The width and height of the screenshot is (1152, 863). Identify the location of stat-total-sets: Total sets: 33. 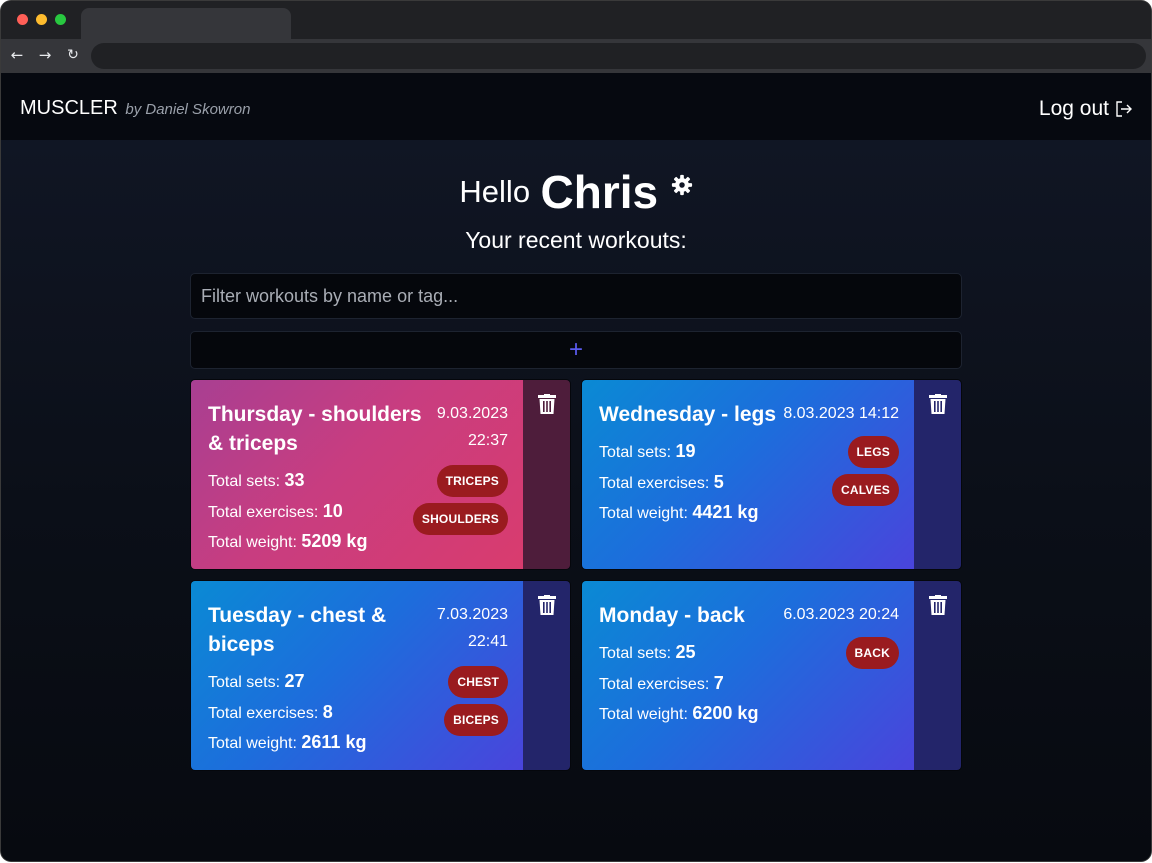
(256, 480).